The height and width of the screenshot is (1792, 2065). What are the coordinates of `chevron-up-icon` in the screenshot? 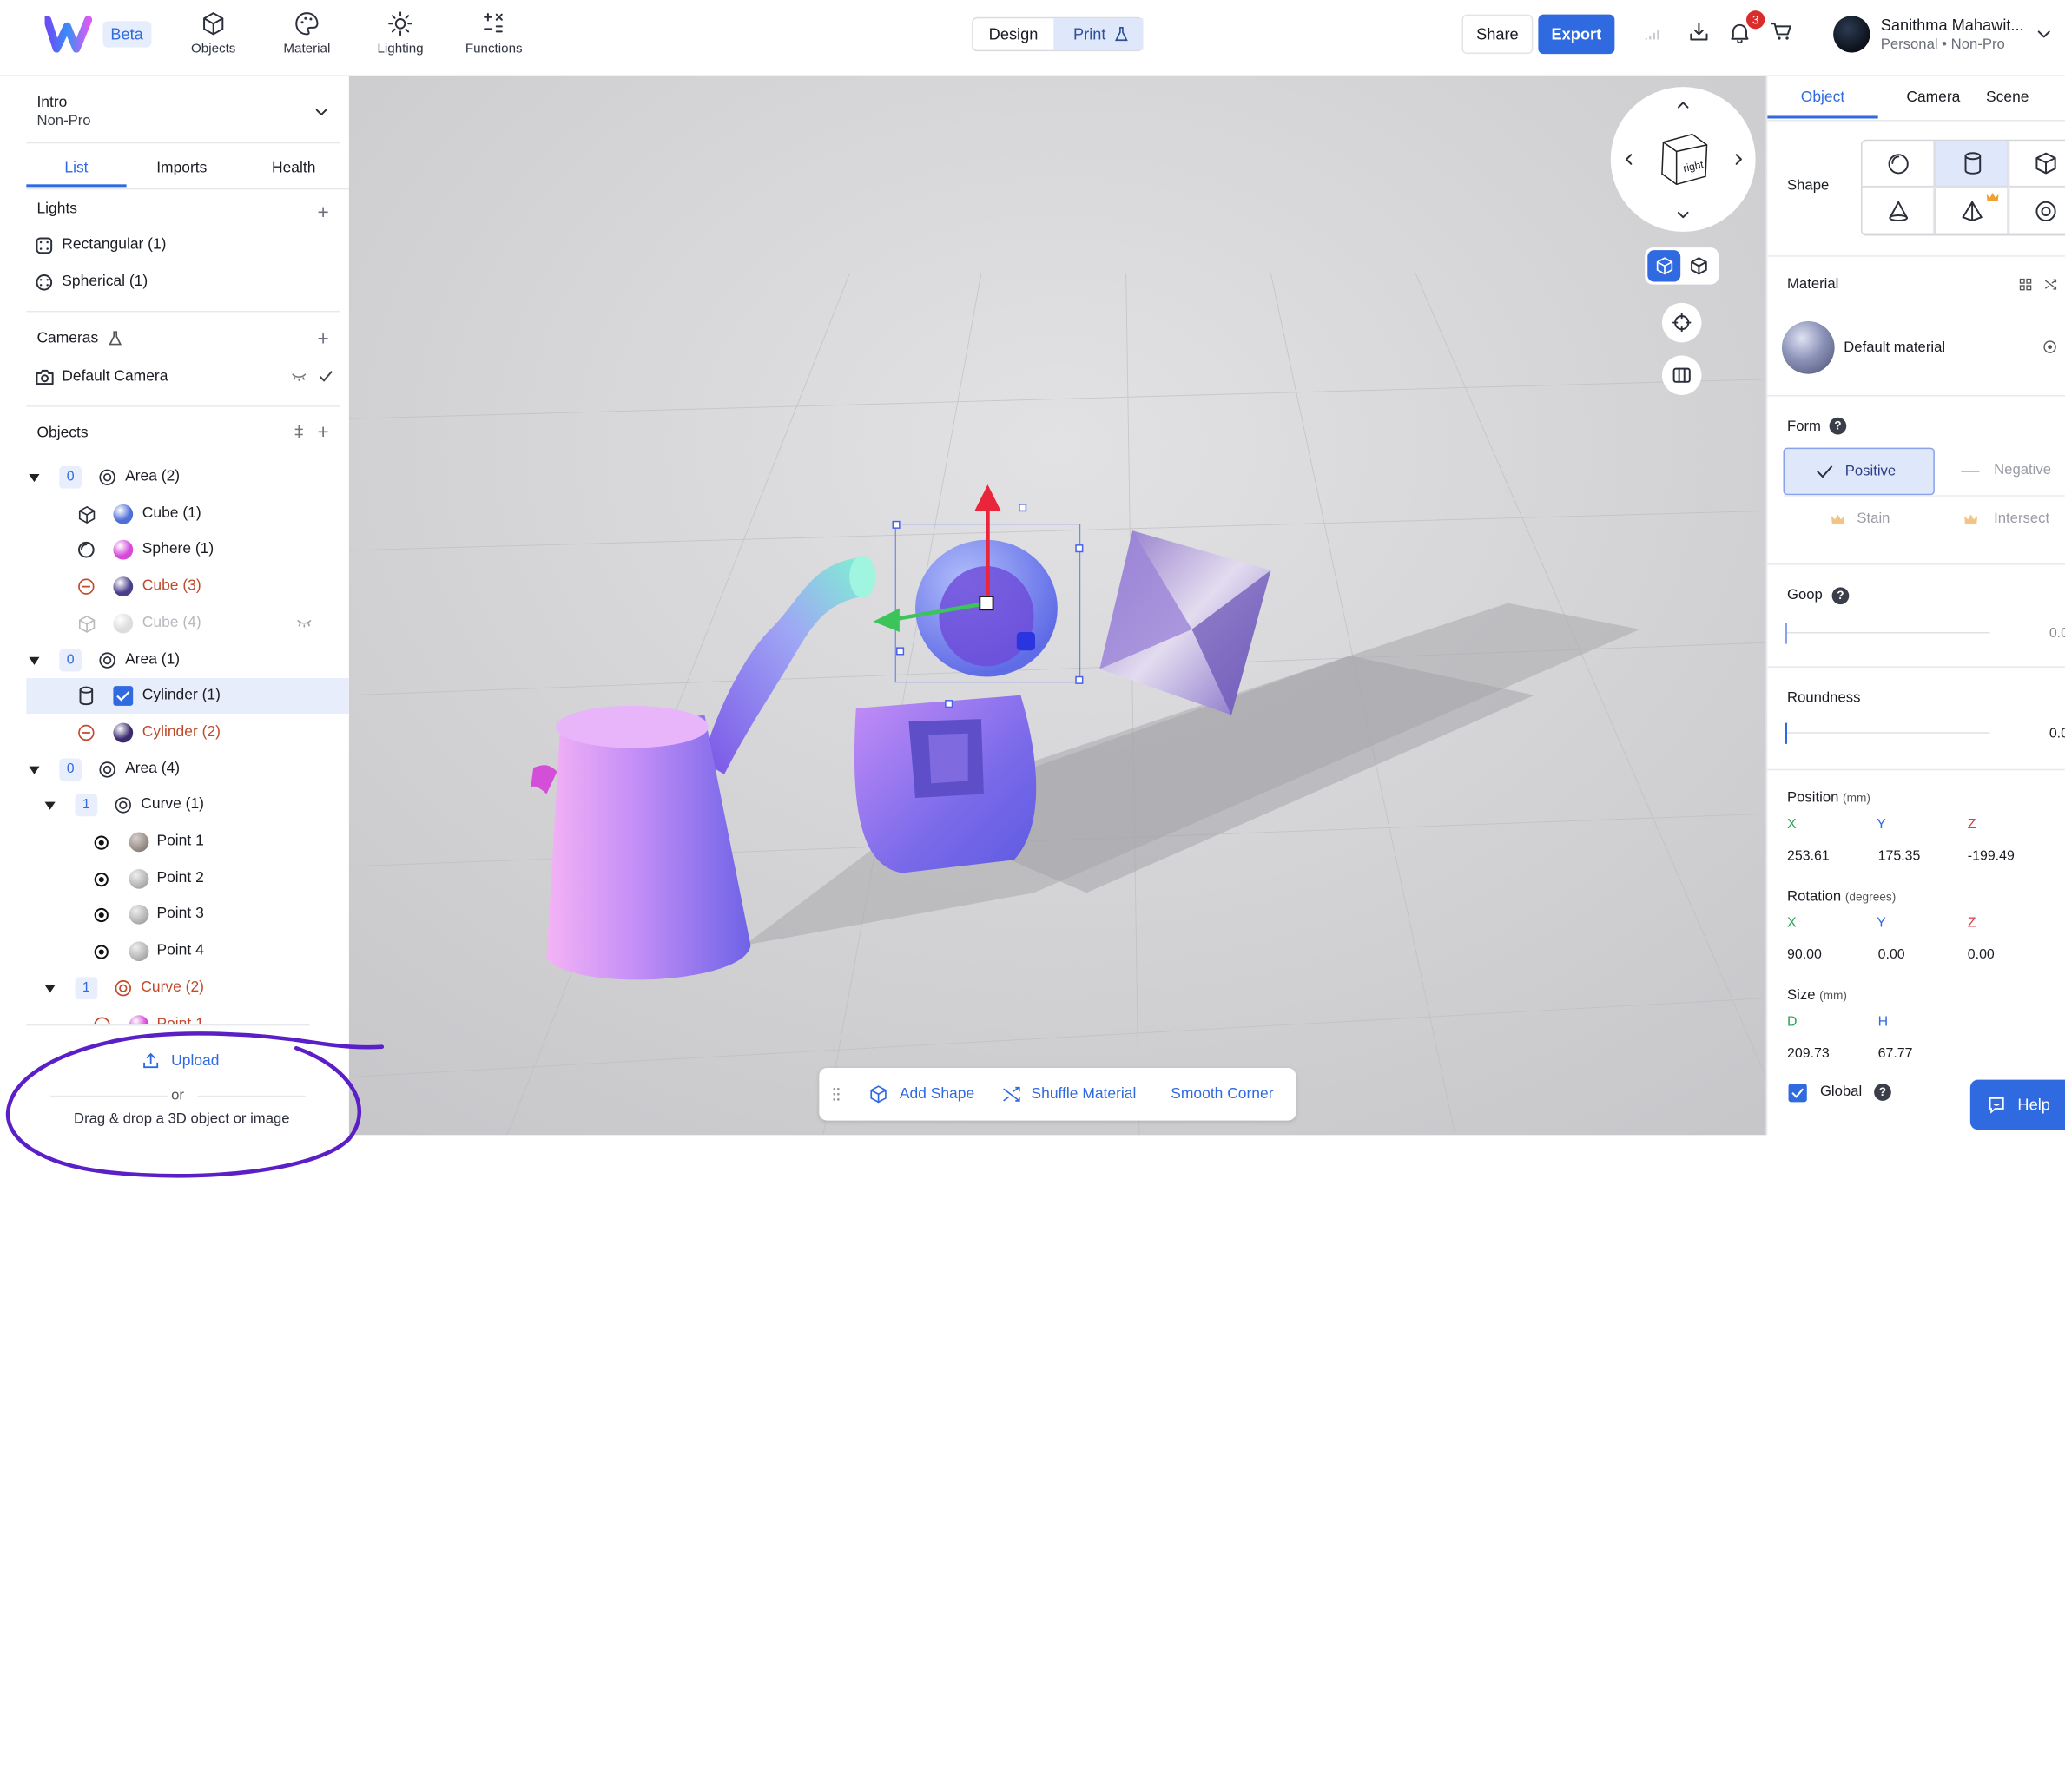 It's located at (1683, 104).